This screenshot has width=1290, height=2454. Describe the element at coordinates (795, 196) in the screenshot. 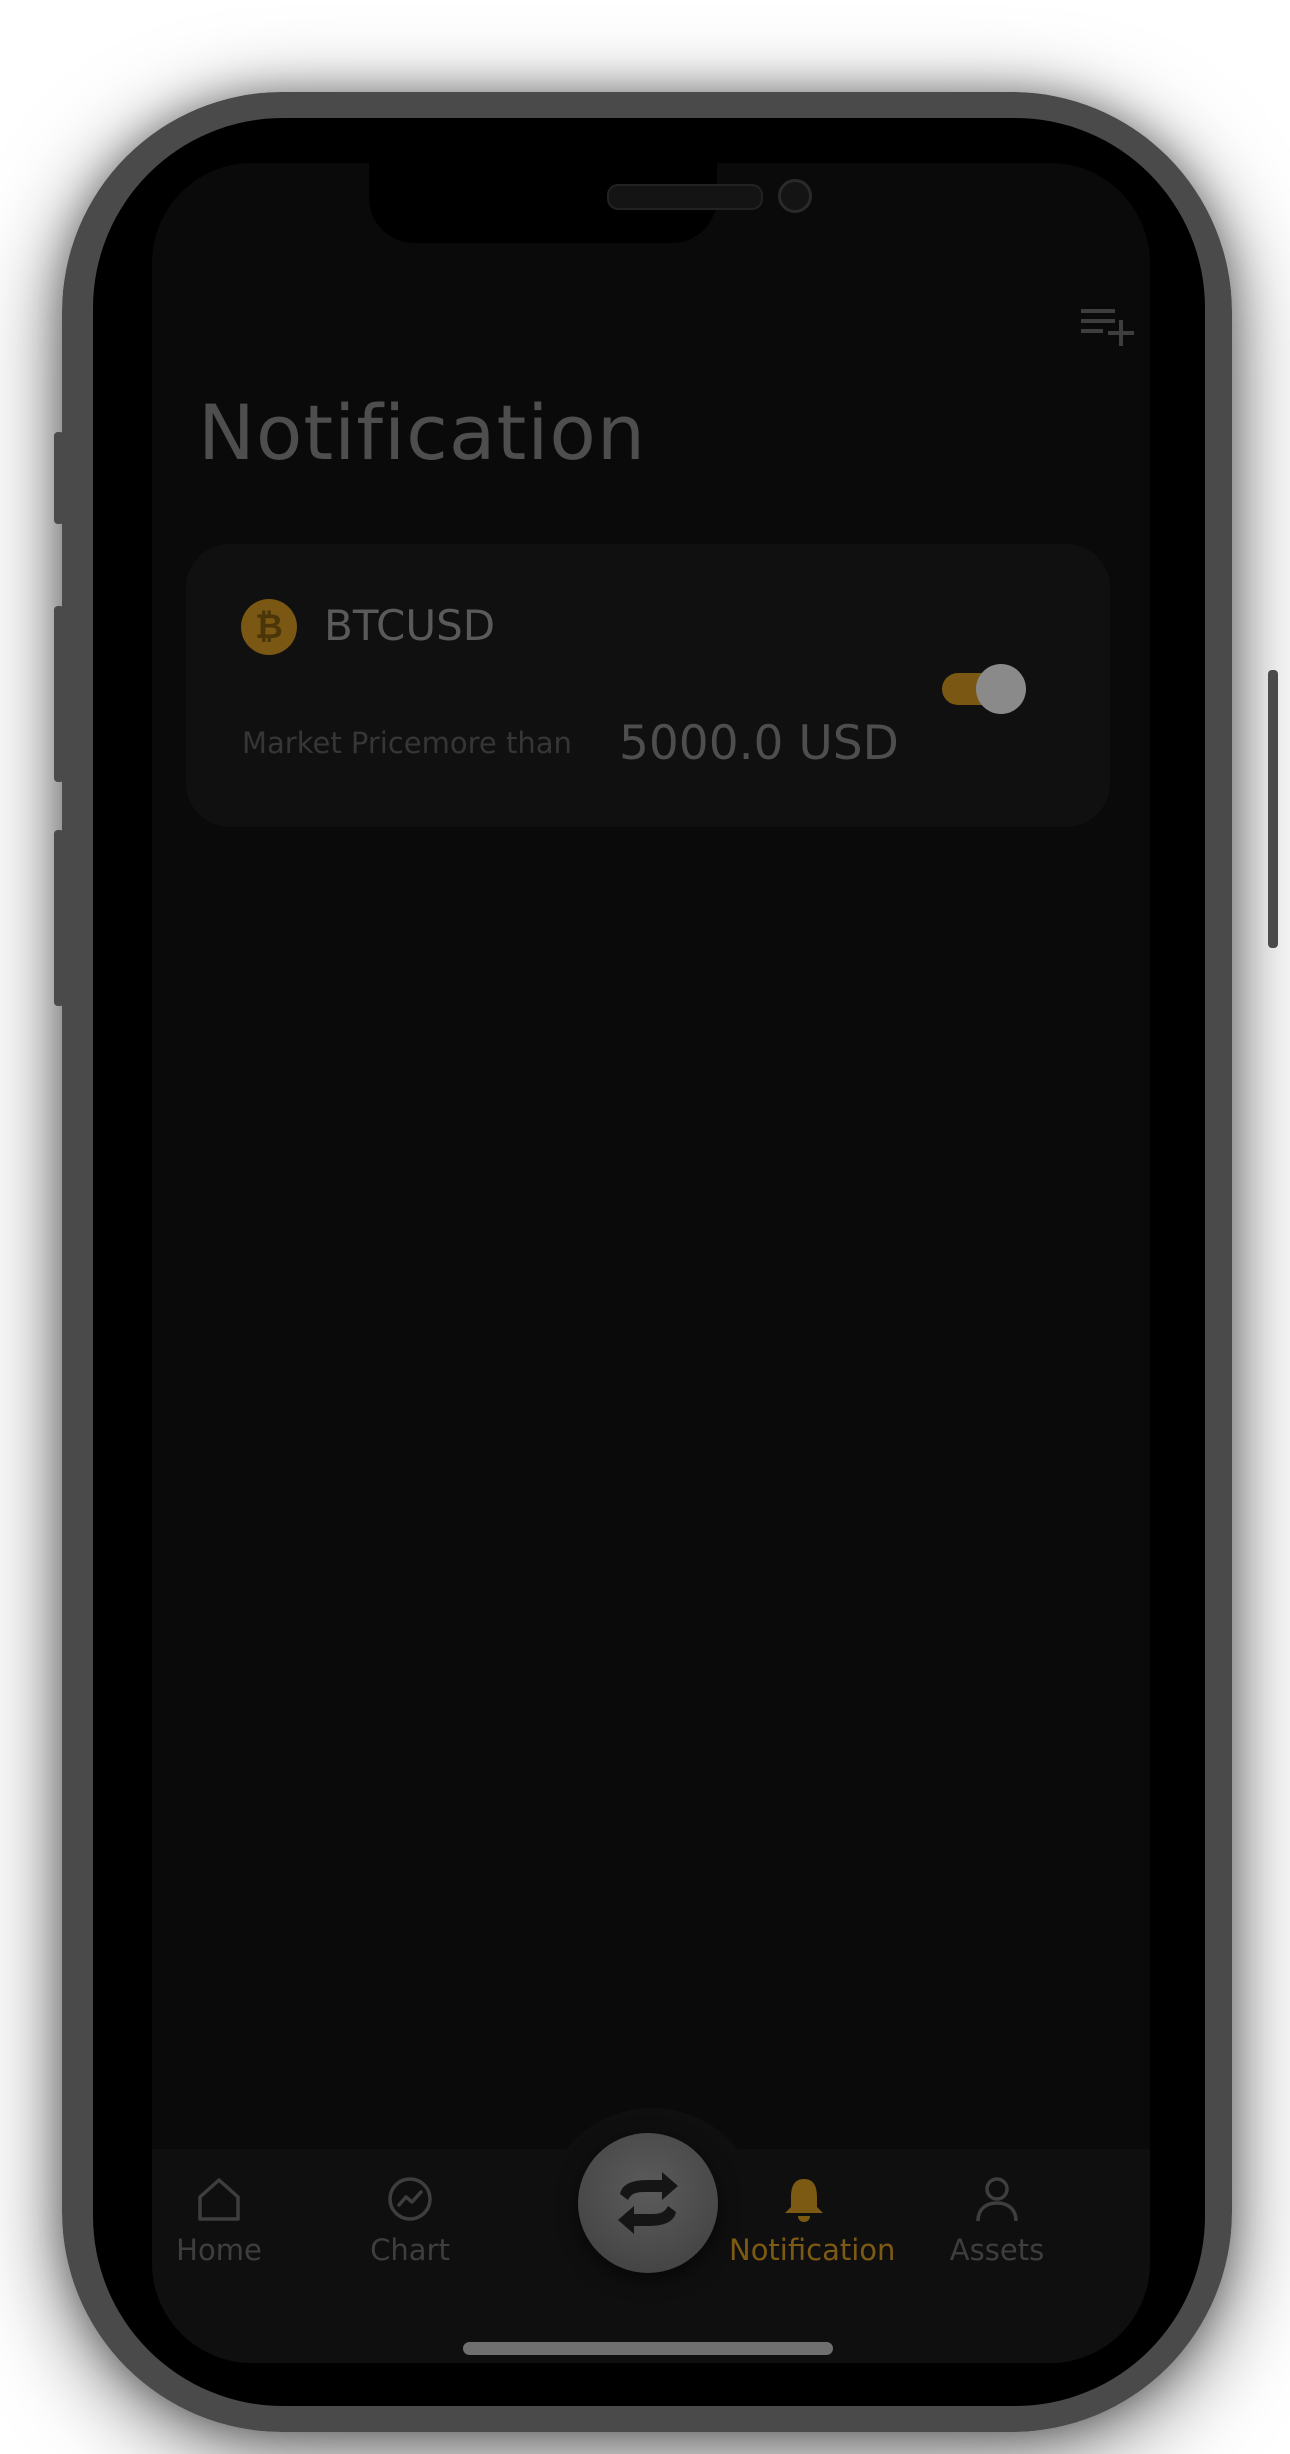

I see `camera-lens` at that location.